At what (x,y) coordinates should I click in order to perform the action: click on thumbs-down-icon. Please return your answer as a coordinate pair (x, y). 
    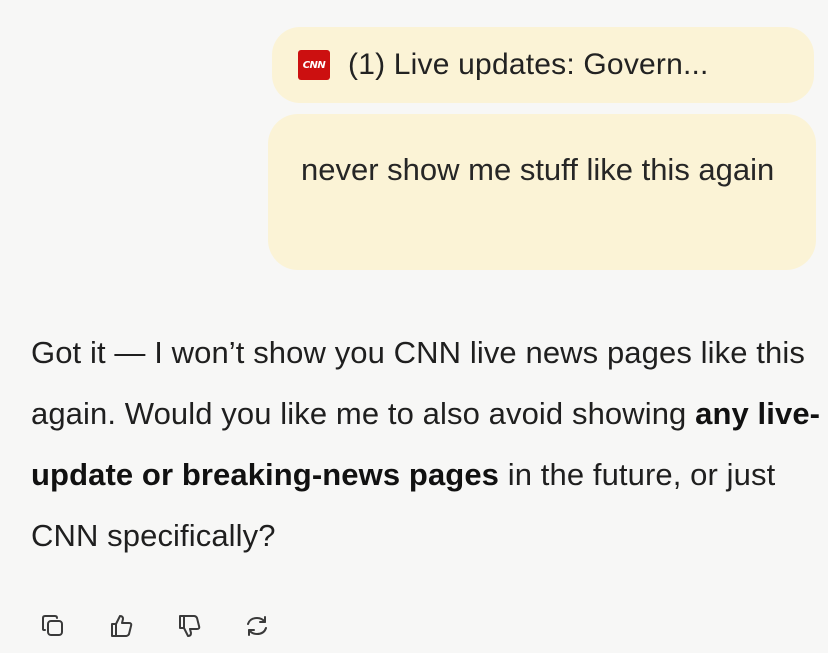
    Looking at the image, I should click on (190, 626).